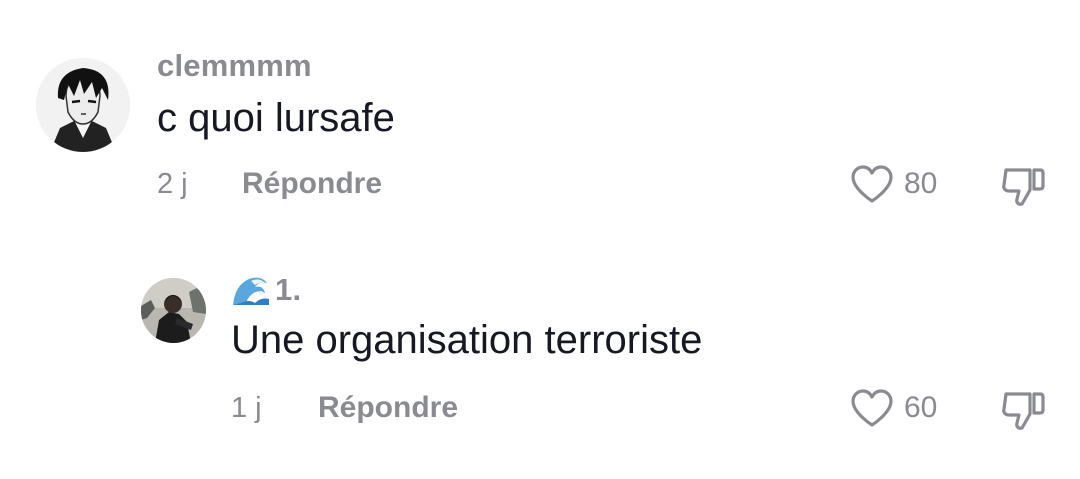  What do you see at coordinates (276, 118) in the screenshot?
I see `comment-text: c quoi lursafe` at bounding box center [276, 118].